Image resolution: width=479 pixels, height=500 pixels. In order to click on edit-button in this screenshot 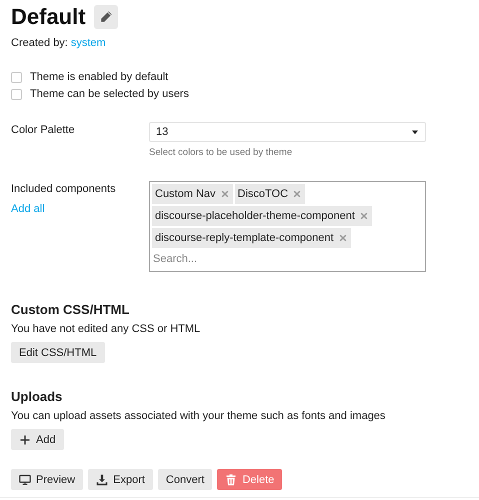, I will do `click(106, 17)`.